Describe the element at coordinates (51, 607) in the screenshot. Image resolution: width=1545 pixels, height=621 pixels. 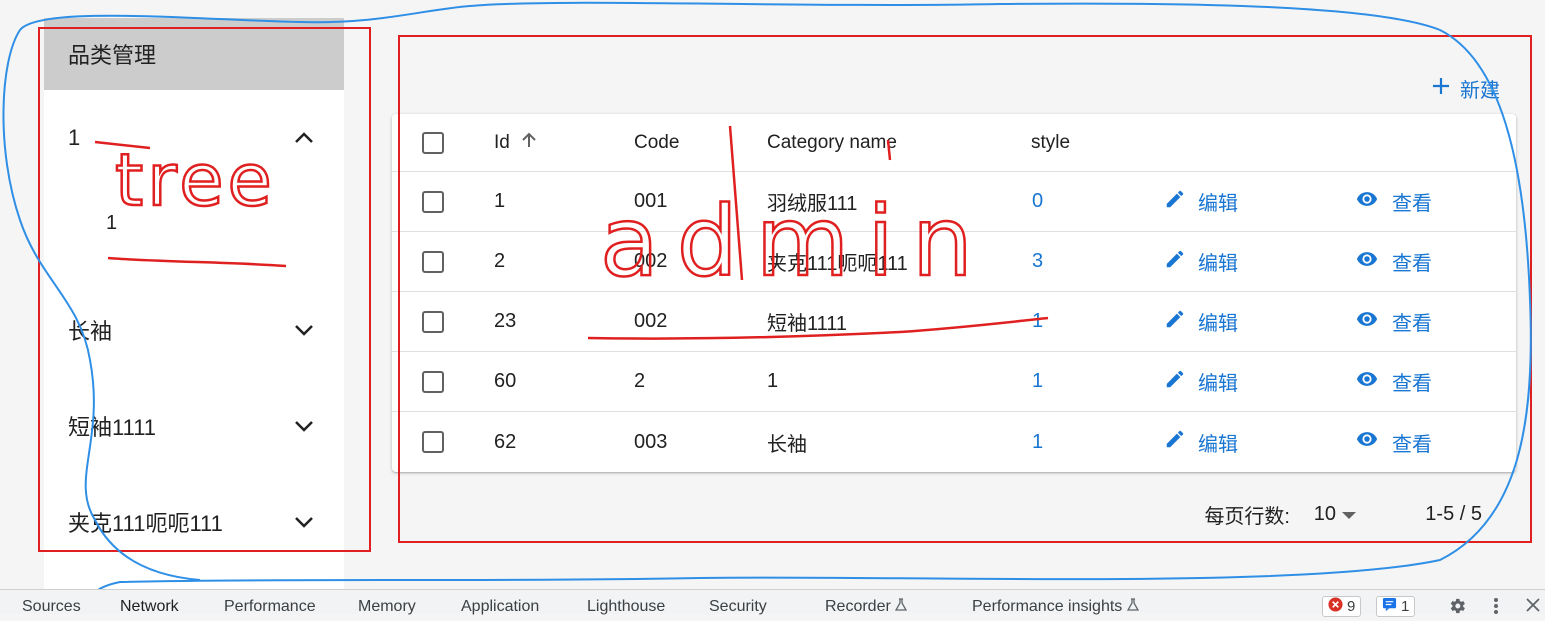
I see `devtools-tab-sources: Sources` at that location.